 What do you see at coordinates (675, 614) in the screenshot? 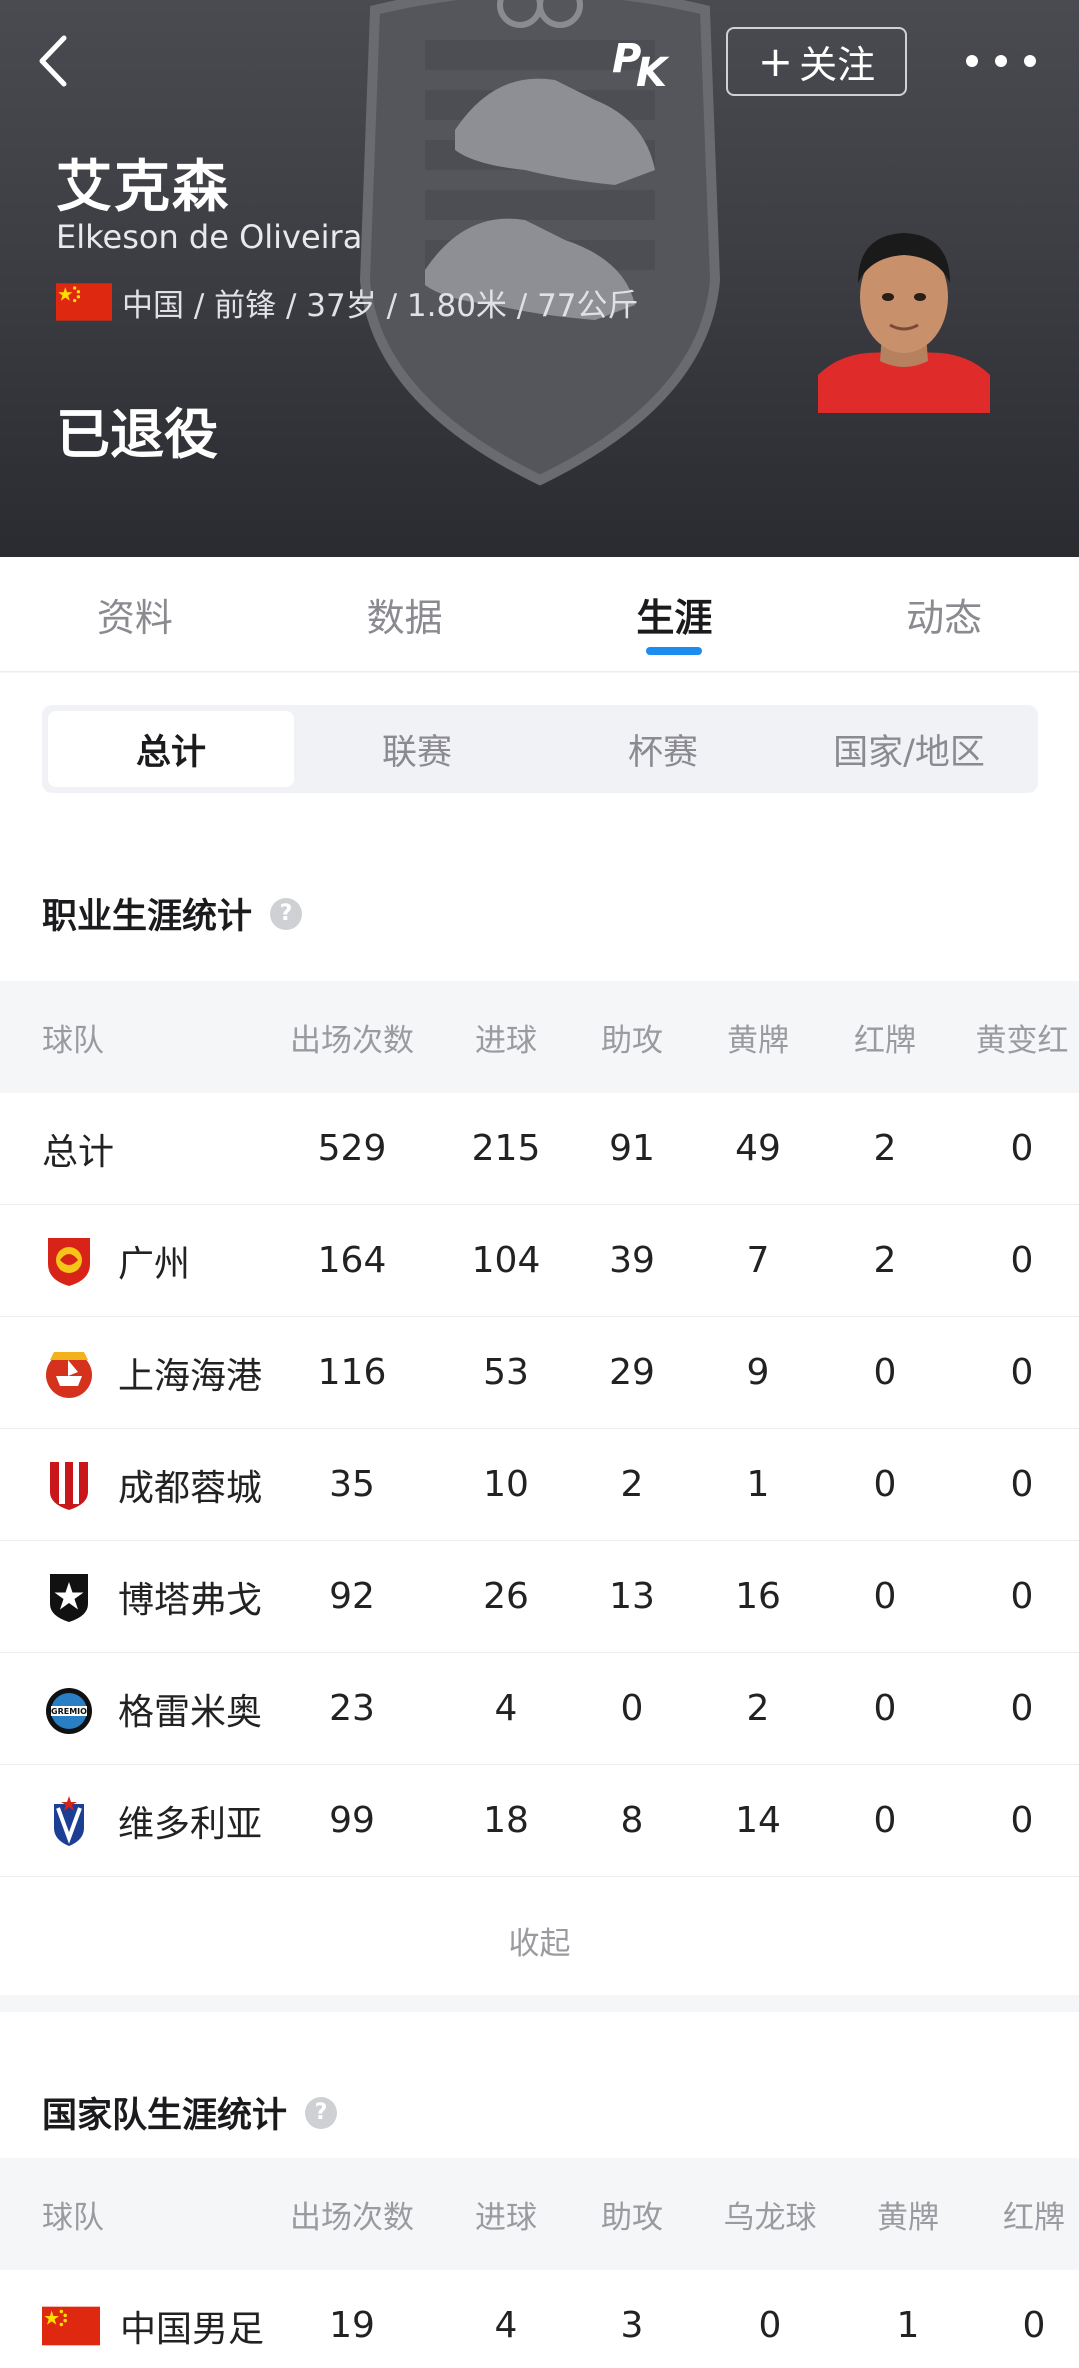
I see `tab-career: 生涯` at bounding box center [675, 614].